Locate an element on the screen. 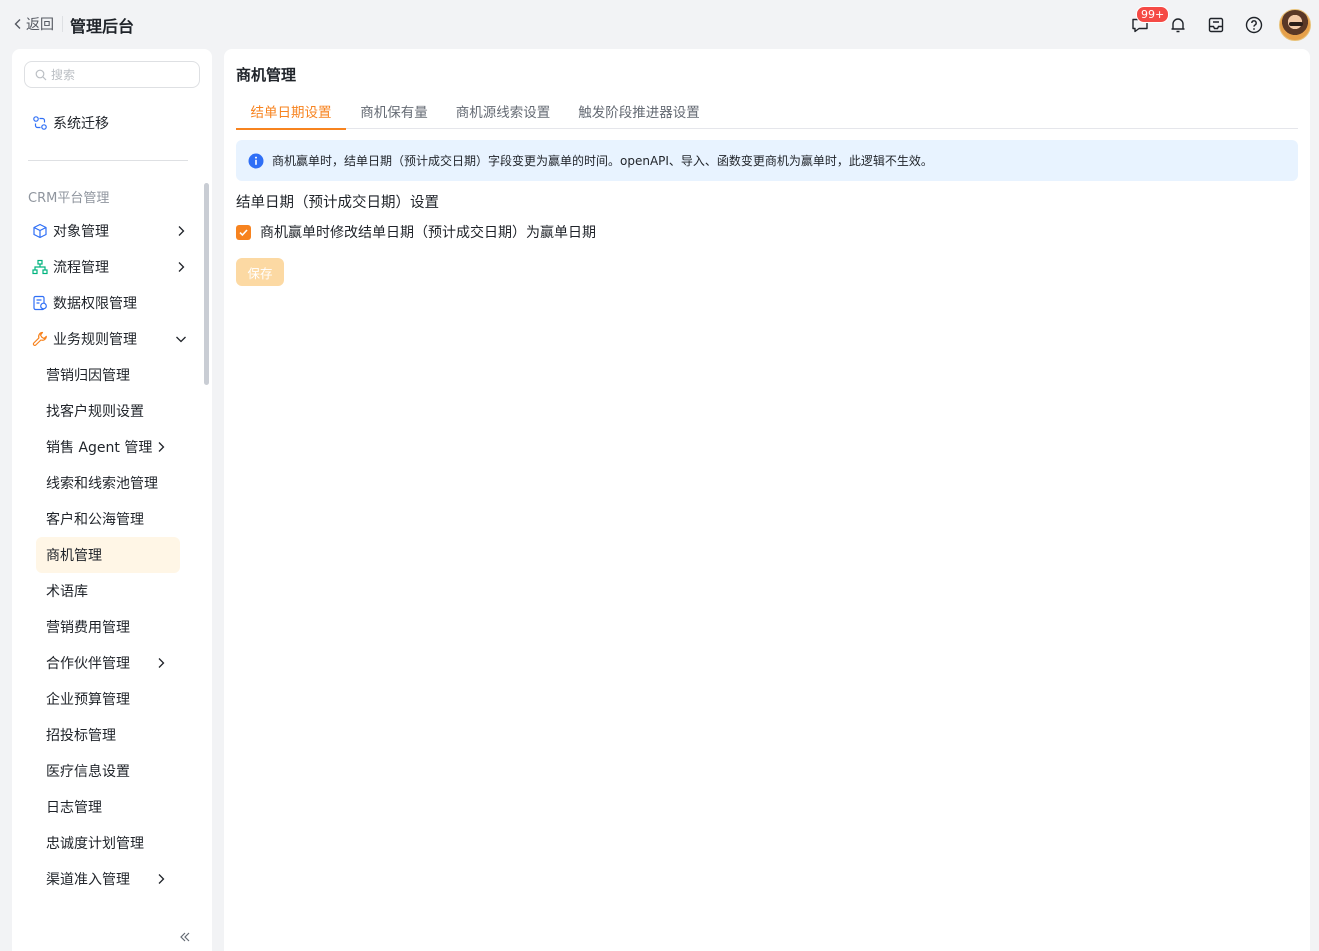 This screenshot has width=1319, height=951. message-button: 99+ is located at coordinates (1149, 21).